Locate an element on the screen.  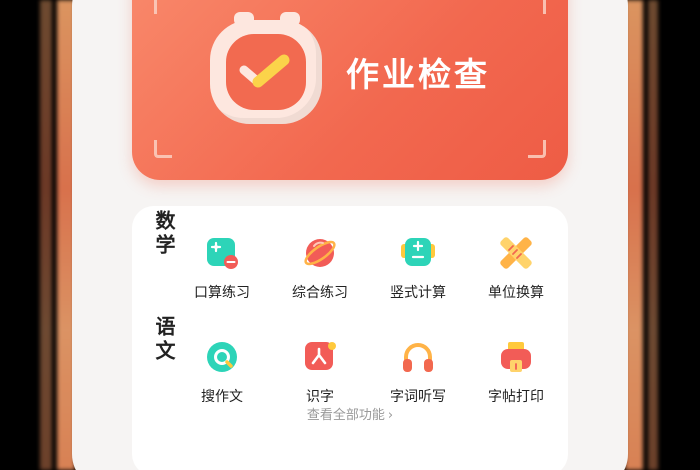
vertical-calculation-button: 竖式计算 is located at coordinates (418, 269).